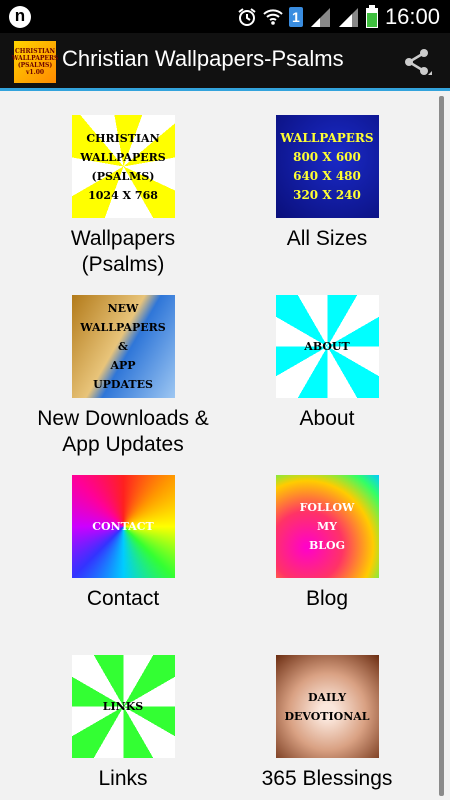 The width and height of the screenshot is (450, 800). I want to click on share-icon, so click(417, 62).